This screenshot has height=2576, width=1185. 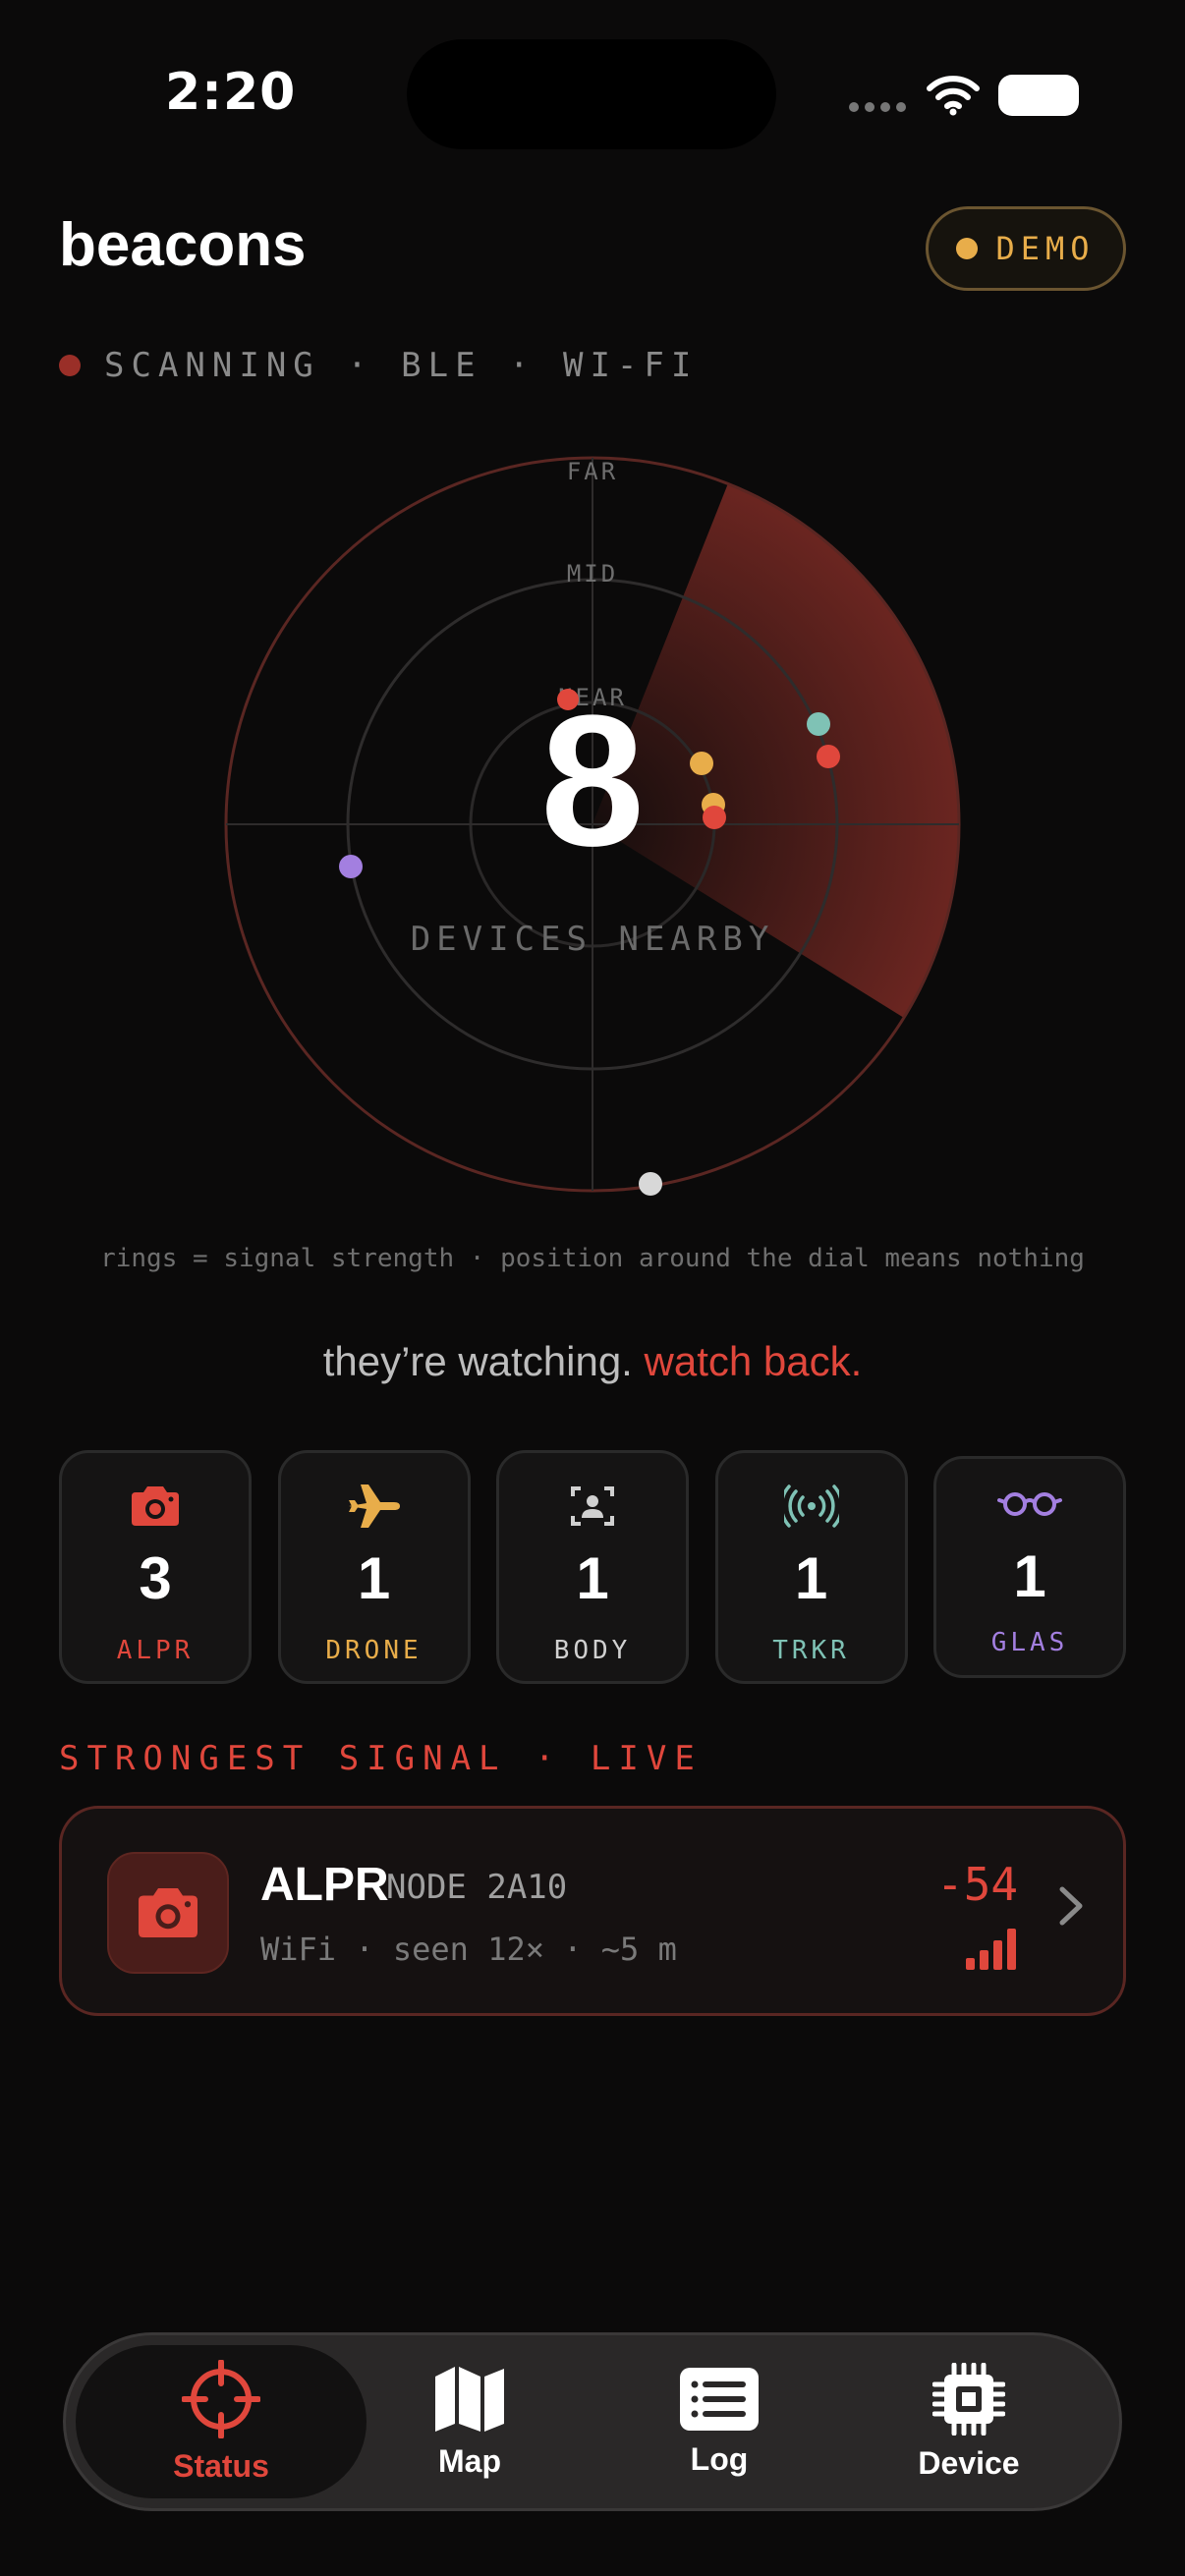 What do you see at coordinates (1030, 1504) in the screenshot?
I see `glasses-icon` at bounding box center [1030, 1504].